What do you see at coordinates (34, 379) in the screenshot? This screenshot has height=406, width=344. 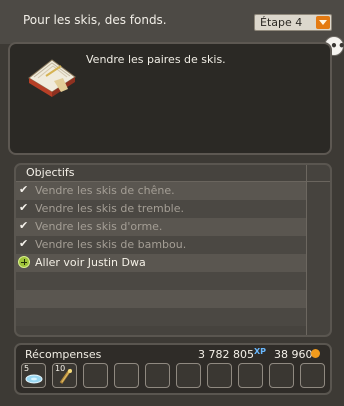 I see `disk-icon` at bounding box center [34, 379].